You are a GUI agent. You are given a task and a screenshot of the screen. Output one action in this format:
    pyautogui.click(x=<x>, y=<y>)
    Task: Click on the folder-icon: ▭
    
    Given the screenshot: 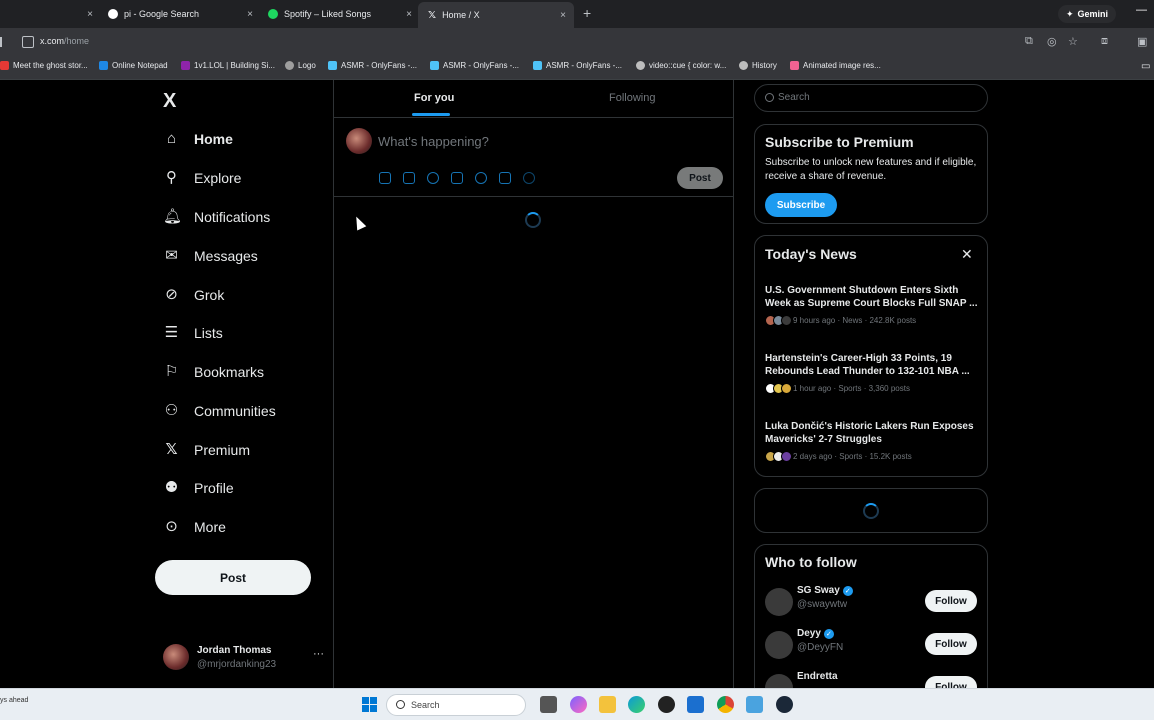 What is the action you would take?
    pyautogui.click(x=1145, y=66)
    